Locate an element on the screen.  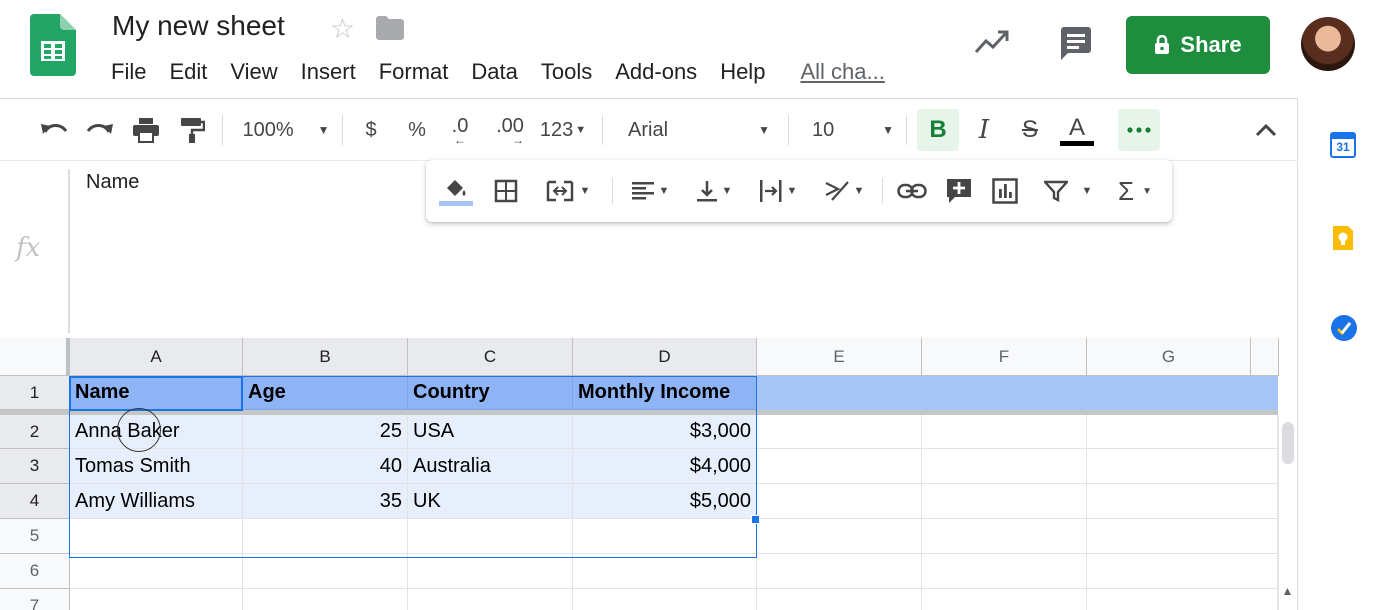
zoom-select: 100% ▼ is located at coordinates (286, 130).